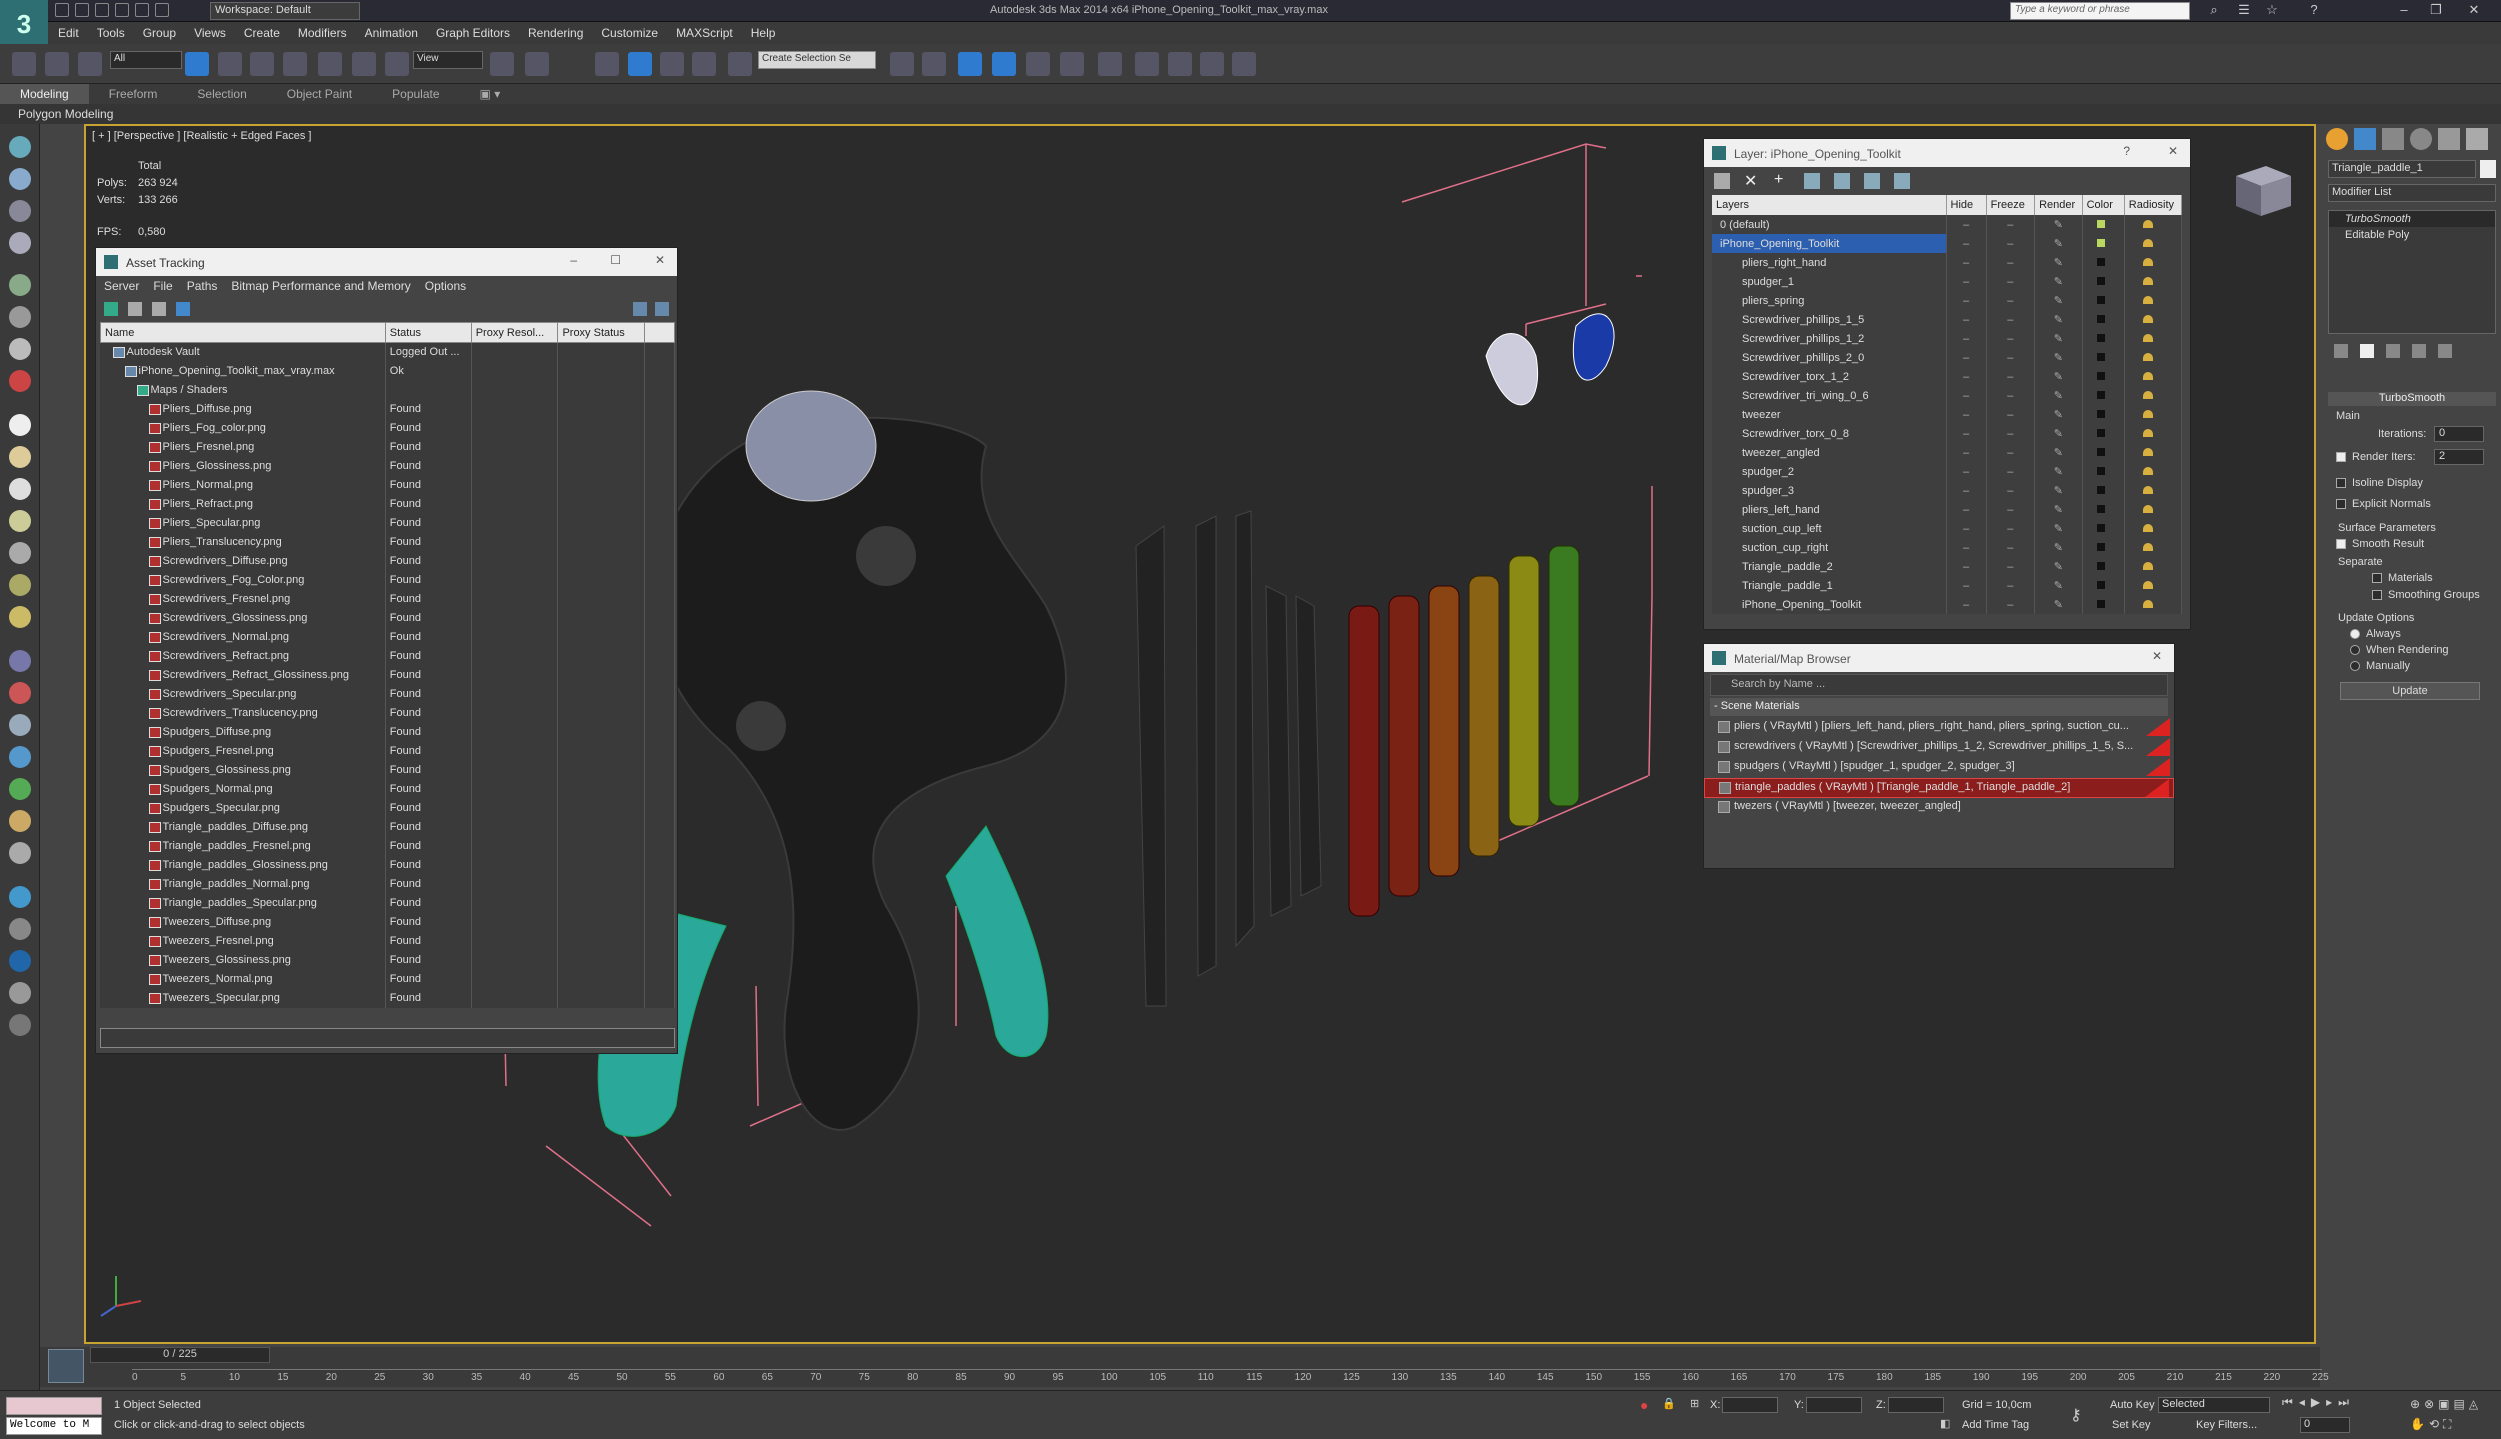  I want to click on align-icon, so click(934, 64).